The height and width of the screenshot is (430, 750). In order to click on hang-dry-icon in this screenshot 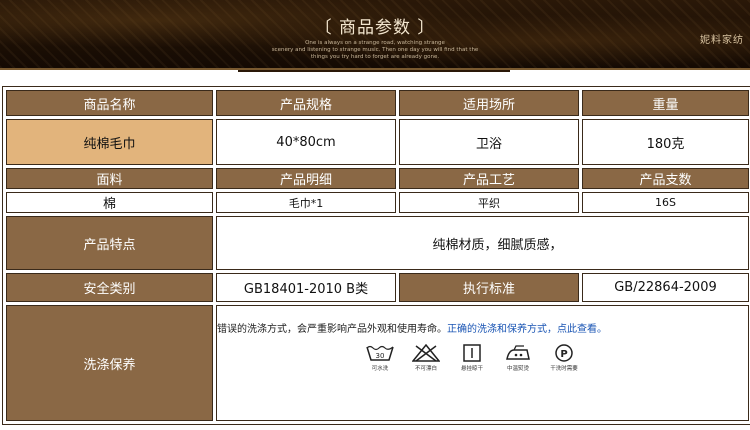, I will do `click(472, 353)`.